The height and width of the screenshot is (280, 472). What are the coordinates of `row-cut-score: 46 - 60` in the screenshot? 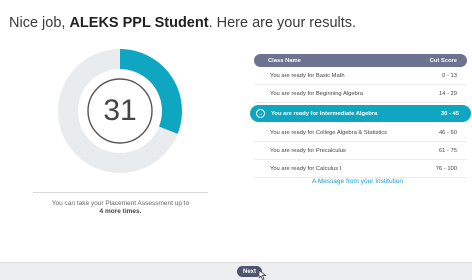 It's located at (447, 132).